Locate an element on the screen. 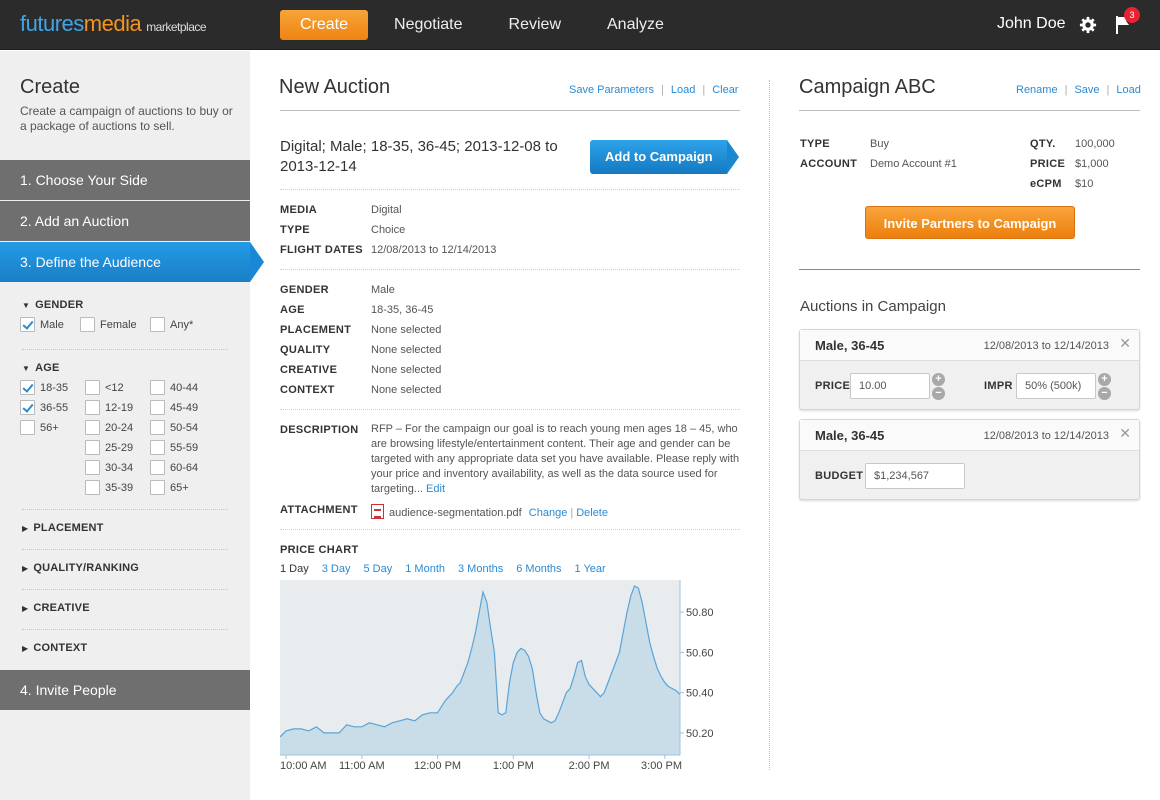  load-link: Load is located at coordinates (683, 90).